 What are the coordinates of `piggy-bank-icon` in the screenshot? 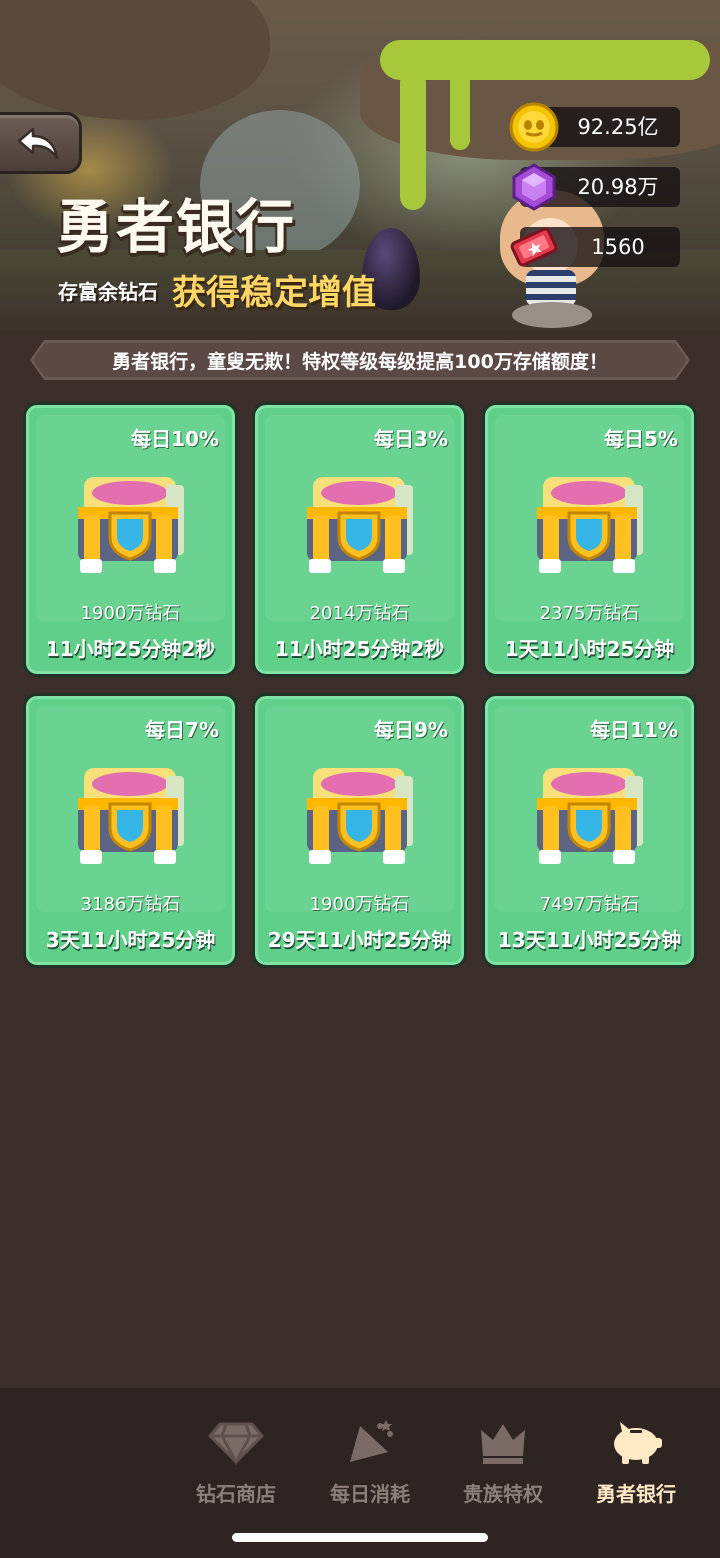 It's located at (638, 1443).